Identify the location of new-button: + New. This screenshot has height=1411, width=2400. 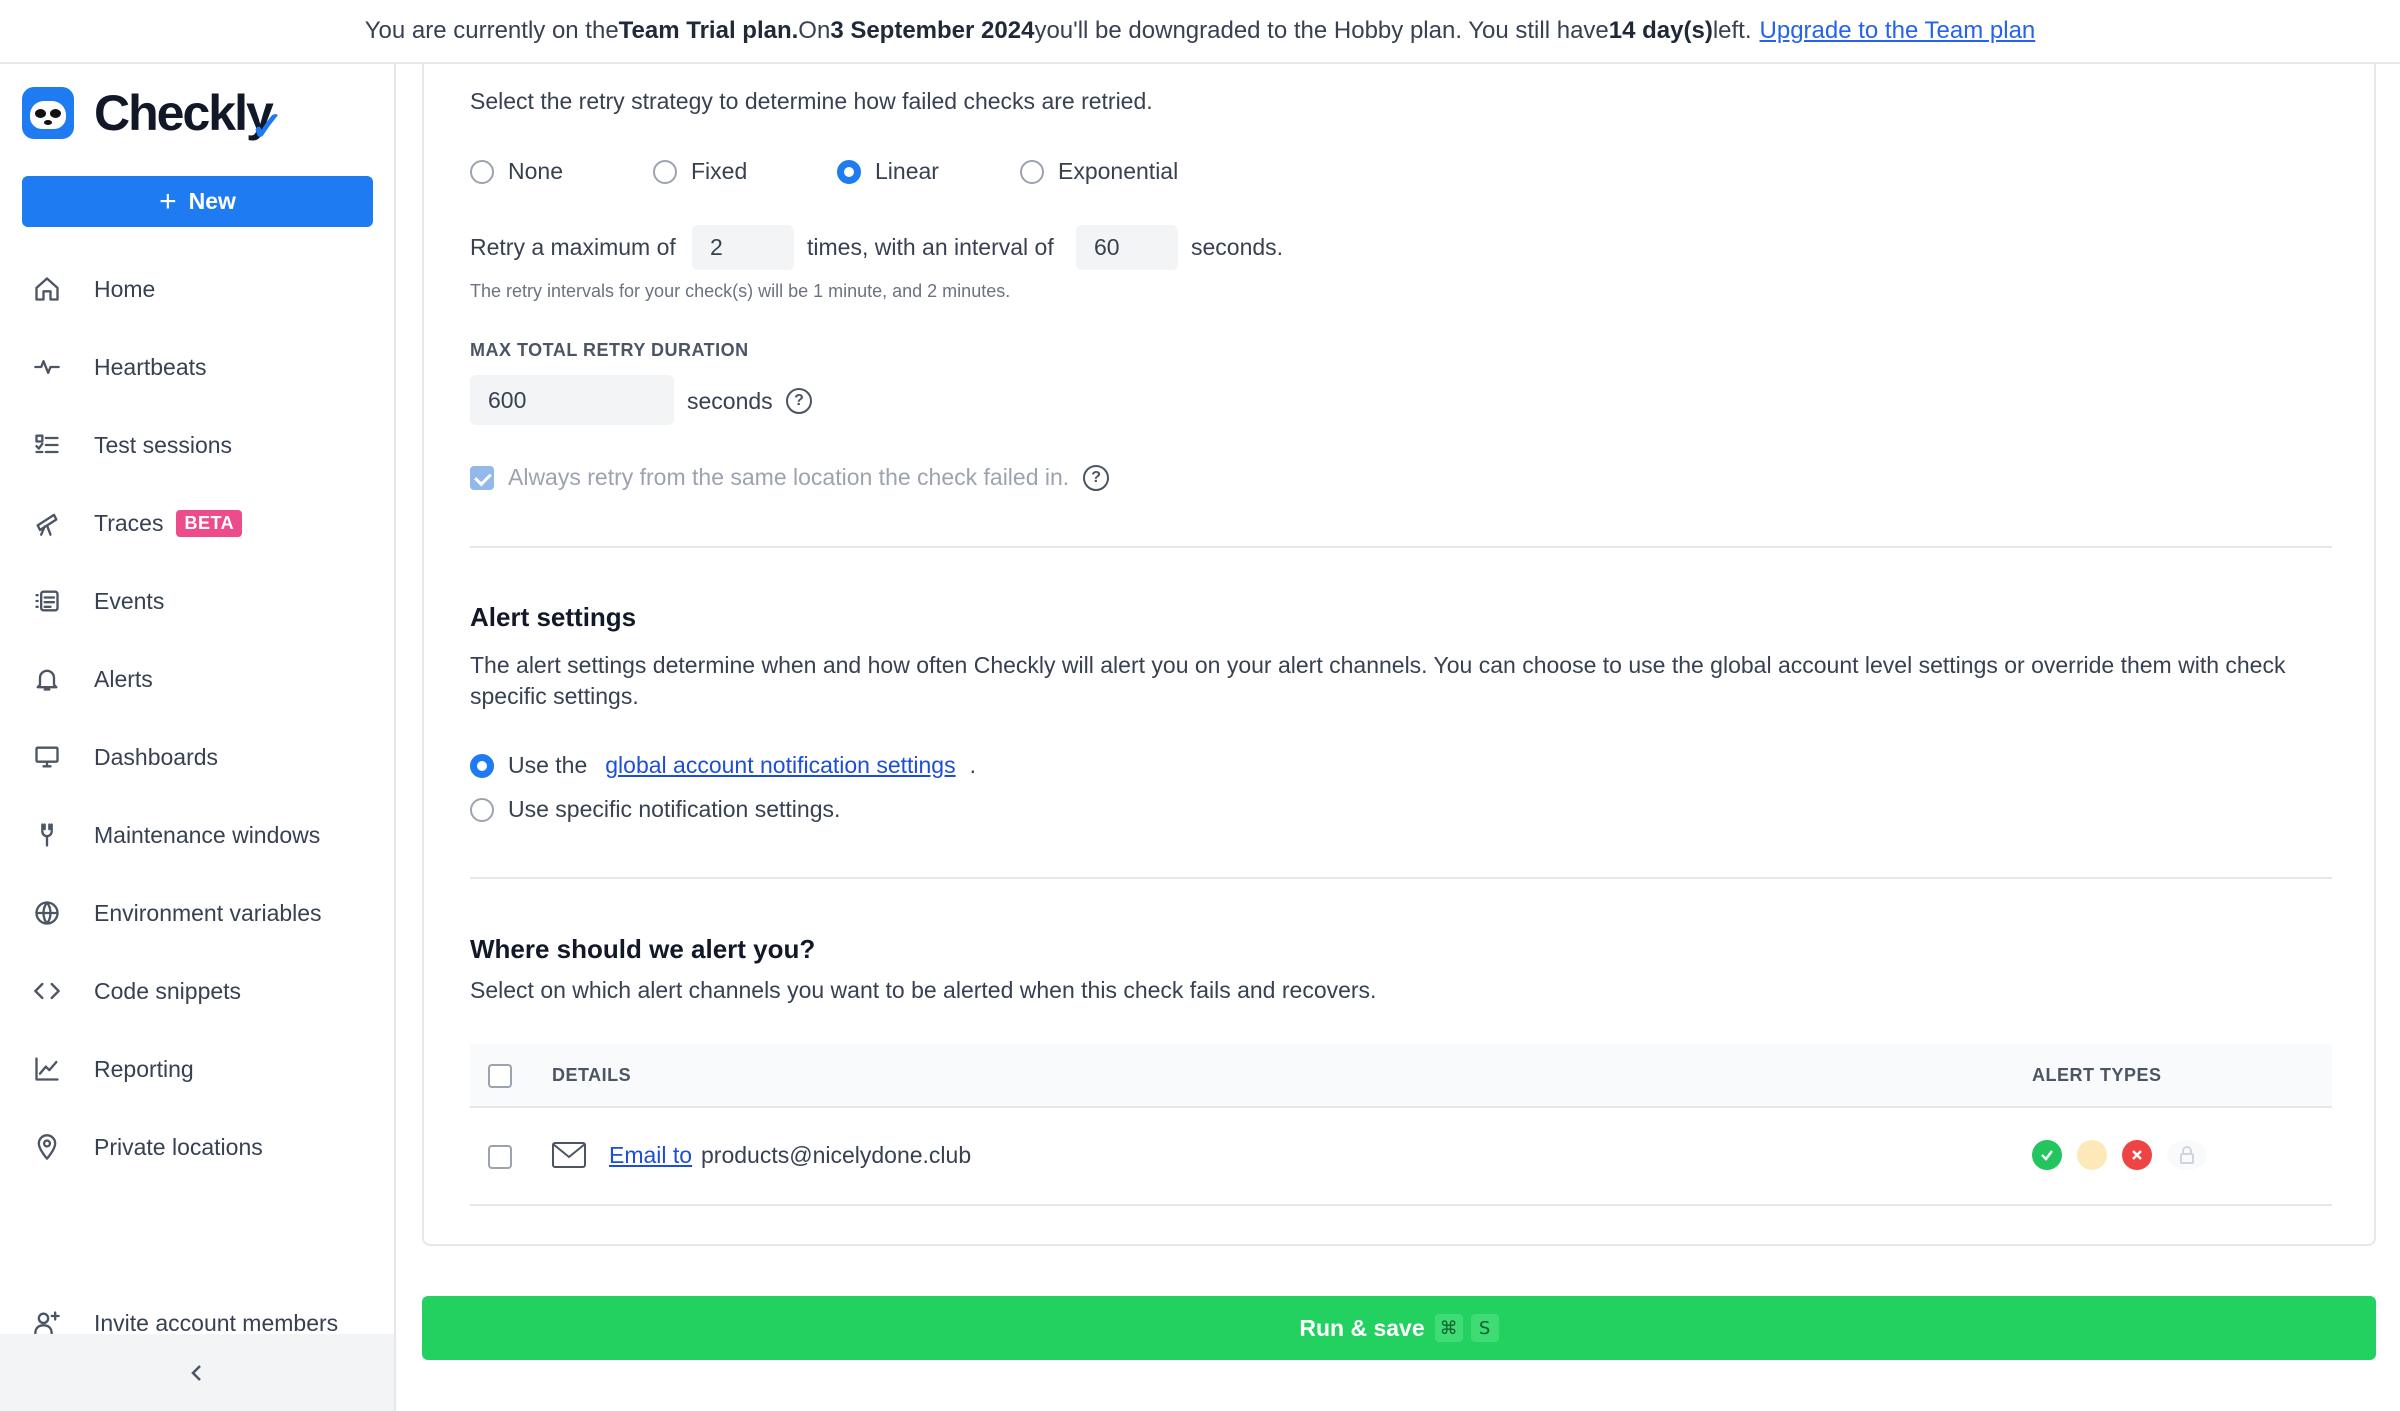
(197, 201).